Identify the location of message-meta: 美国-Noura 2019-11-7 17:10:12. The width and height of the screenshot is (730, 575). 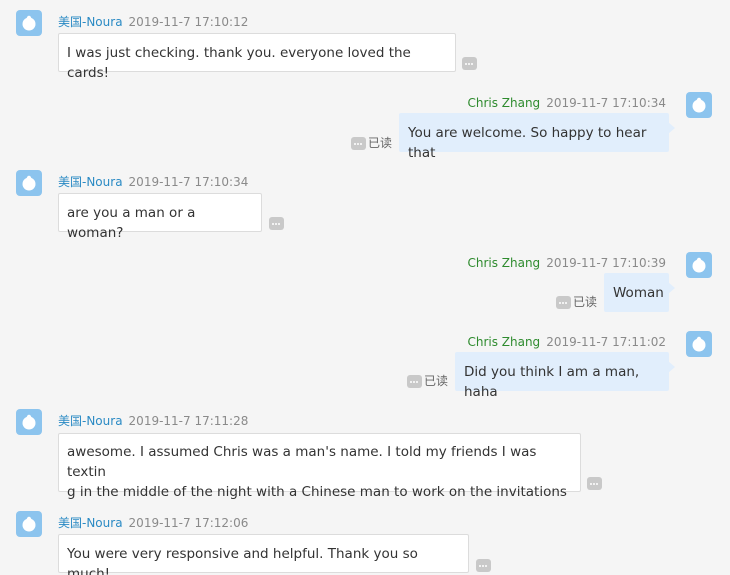
(153, 22).